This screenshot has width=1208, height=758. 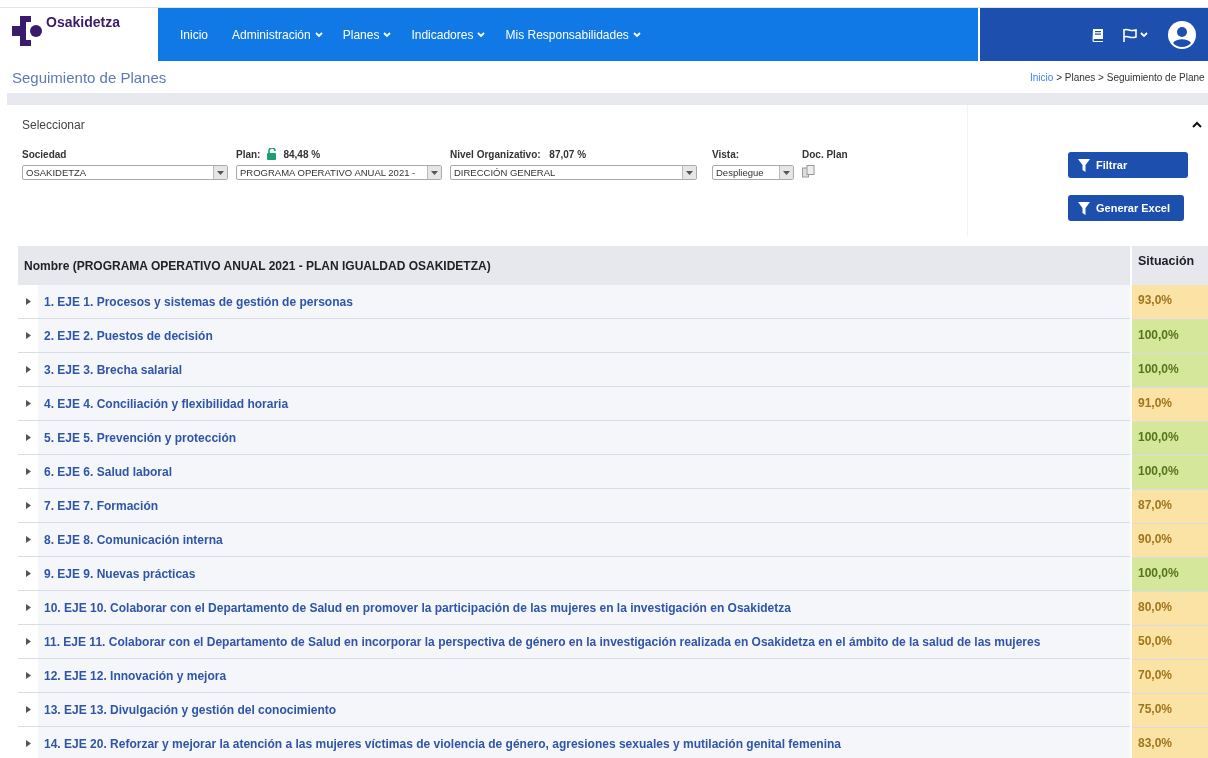 I want to click on filter-button: Filtrar, so click(x=1128, y=165).